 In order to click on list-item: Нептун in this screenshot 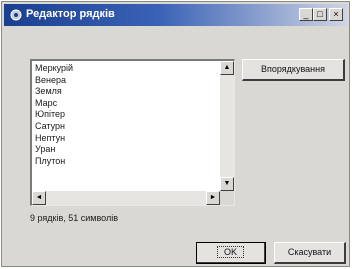, I will do `click(126, 139)`.